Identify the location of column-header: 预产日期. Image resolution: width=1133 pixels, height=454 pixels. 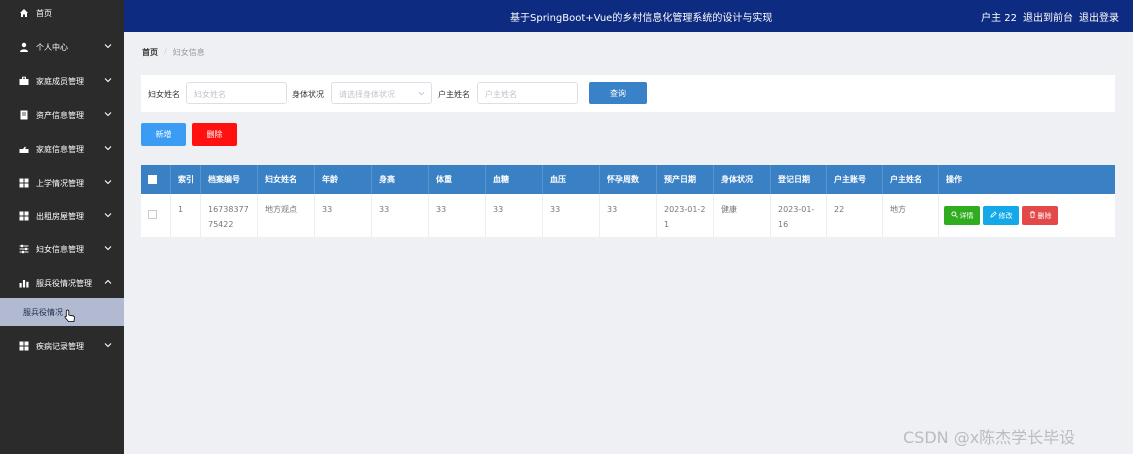
(685, 179).